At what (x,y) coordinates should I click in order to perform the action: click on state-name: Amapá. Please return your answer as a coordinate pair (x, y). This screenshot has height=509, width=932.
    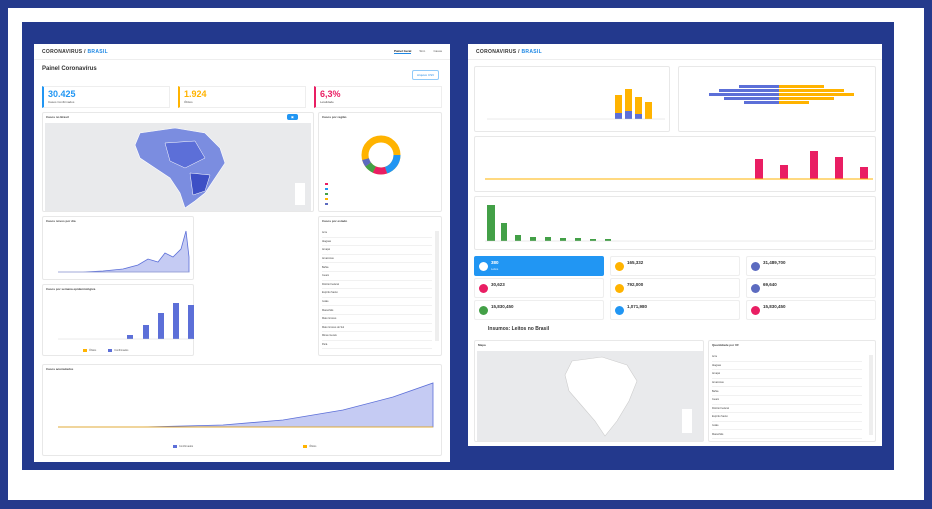
    Looking at the image, I should click on (326, 250).